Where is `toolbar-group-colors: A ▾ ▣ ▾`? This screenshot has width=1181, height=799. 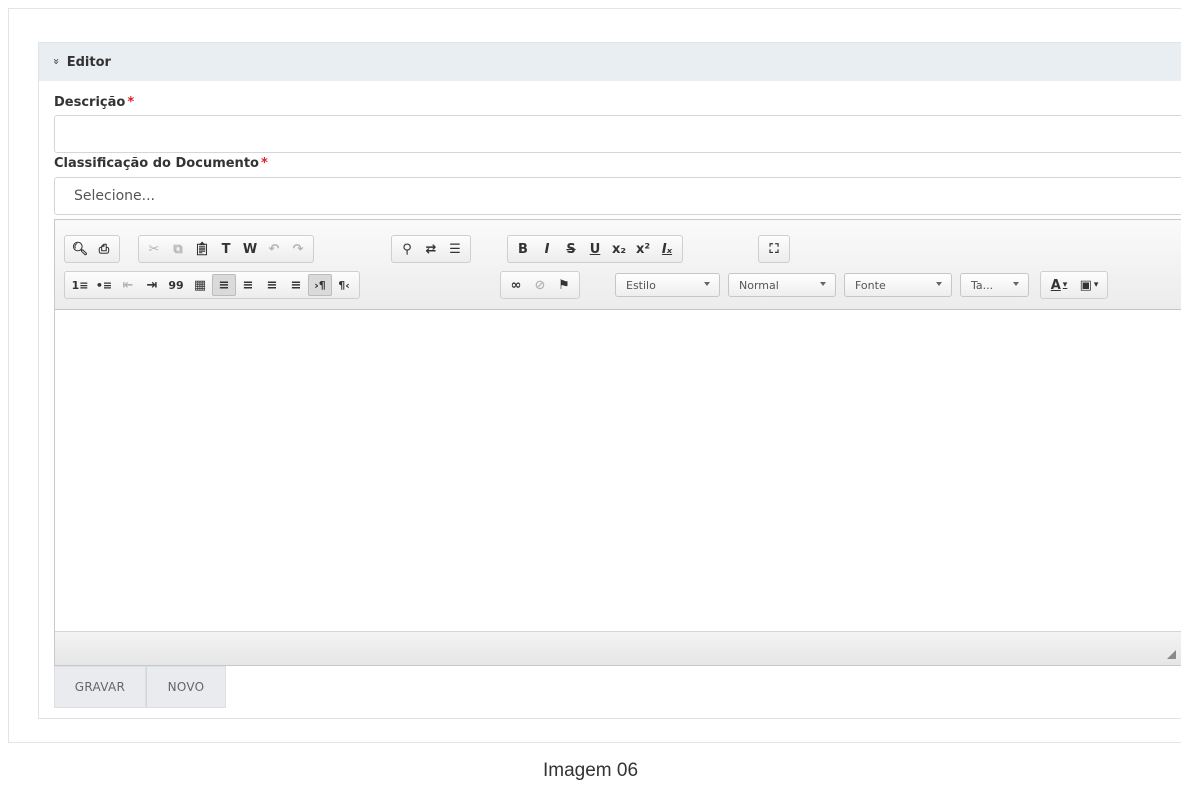 toolbar-group-colors: A ▾ ▣ ▾ is located at coordinates (1074, 285).